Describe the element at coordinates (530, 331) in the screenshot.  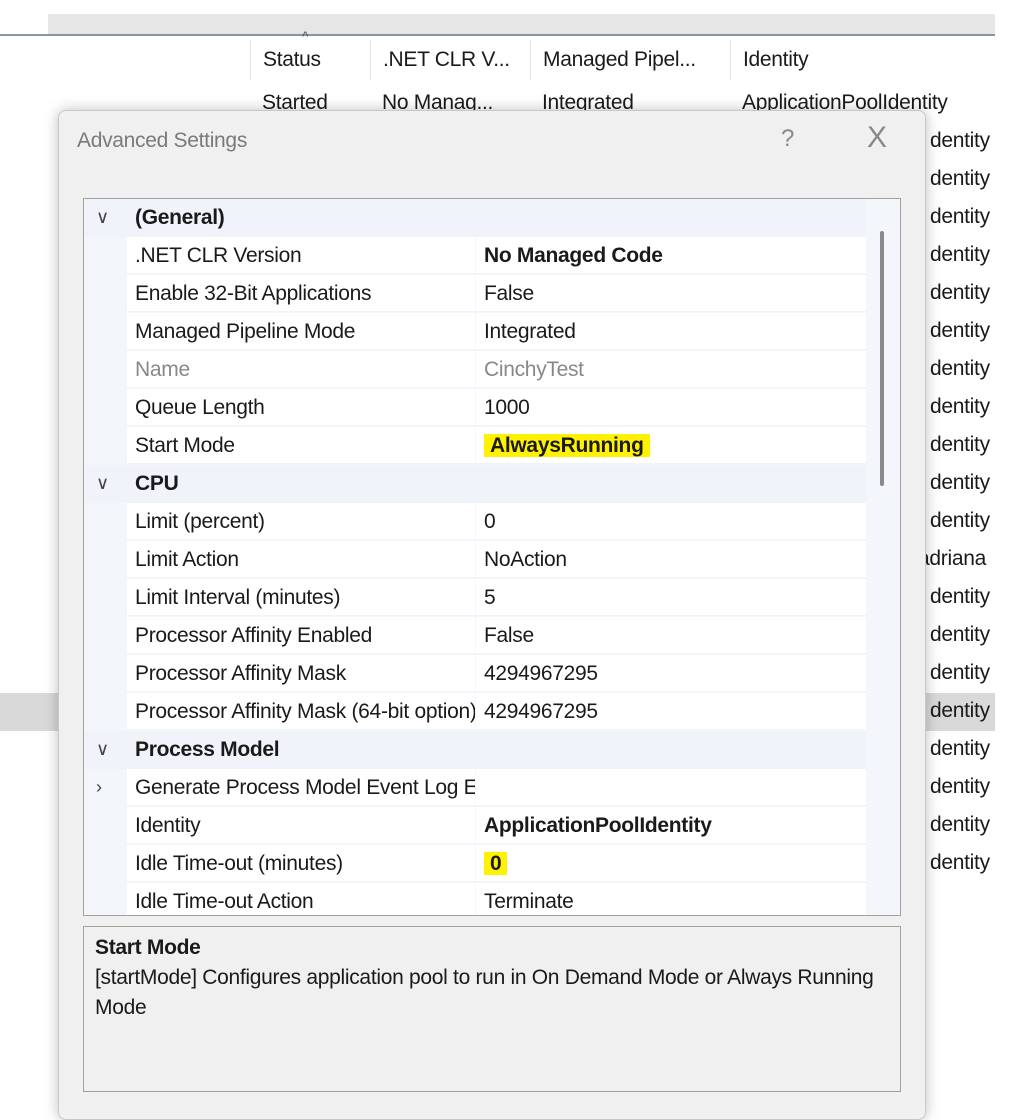
I see `property-value-text: Integrated` at that location.